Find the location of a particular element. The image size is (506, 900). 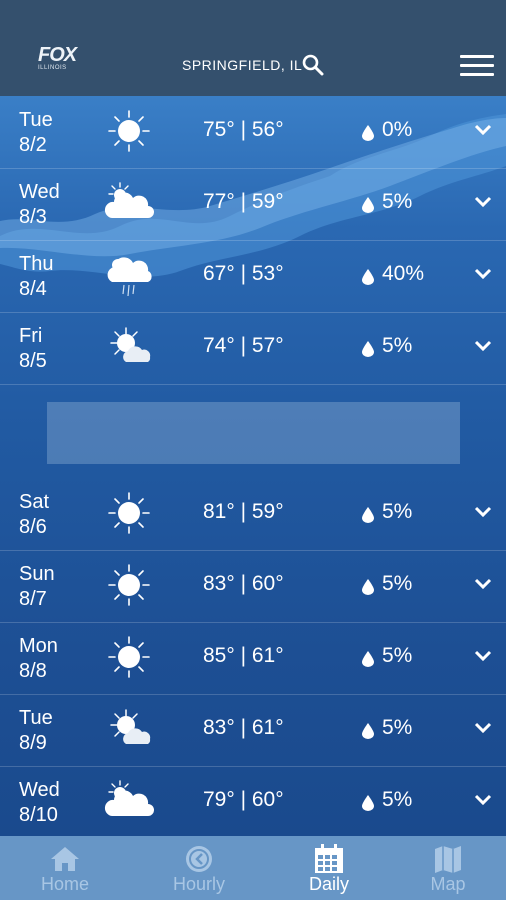

clock-icon is located at coordinates (199, 859).